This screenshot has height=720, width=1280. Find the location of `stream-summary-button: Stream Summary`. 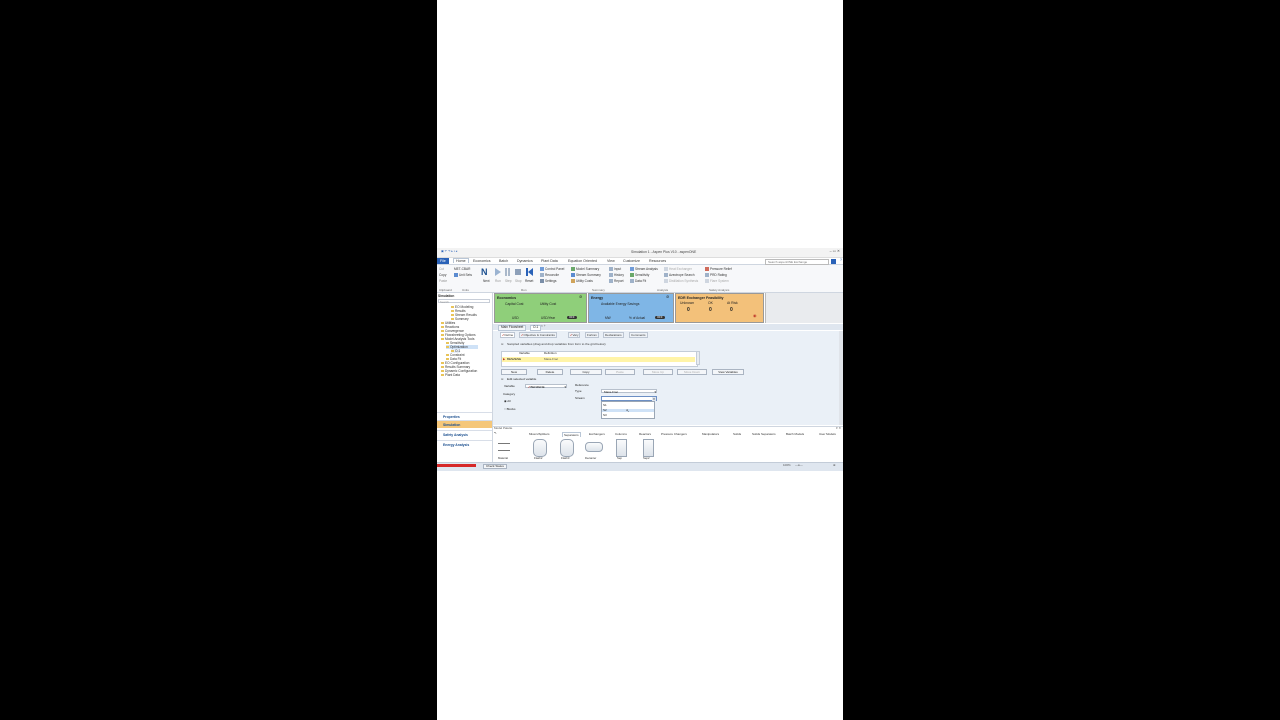

stream-summary-button: Stream Summary is located at coordinates (586, 275).